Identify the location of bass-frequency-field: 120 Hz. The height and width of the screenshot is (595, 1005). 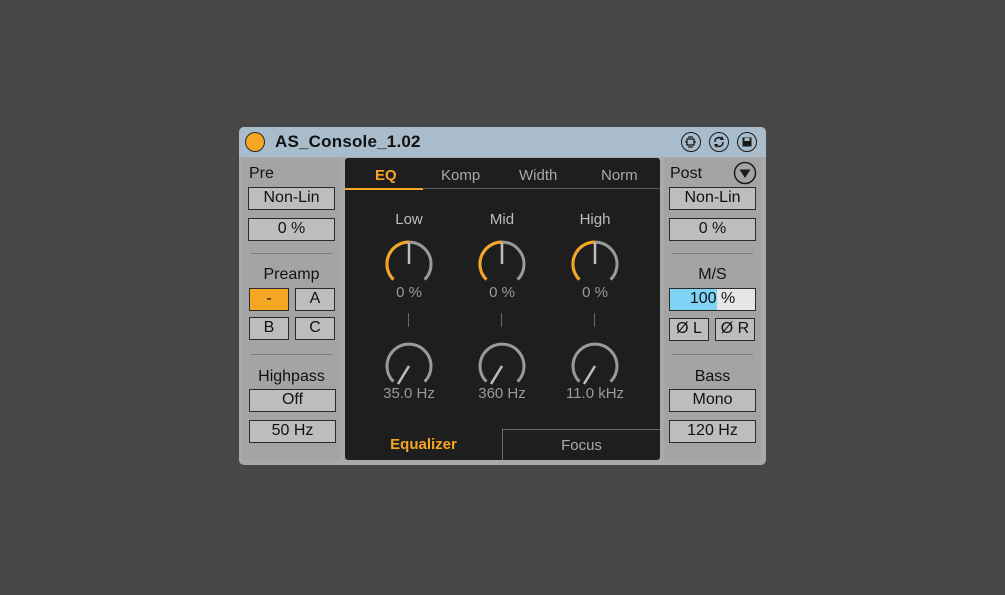
(712, 431).